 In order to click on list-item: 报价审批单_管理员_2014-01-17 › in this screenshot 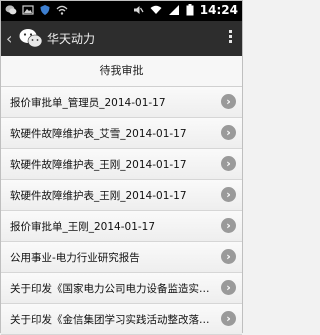, I will do `click(121, 102)`.